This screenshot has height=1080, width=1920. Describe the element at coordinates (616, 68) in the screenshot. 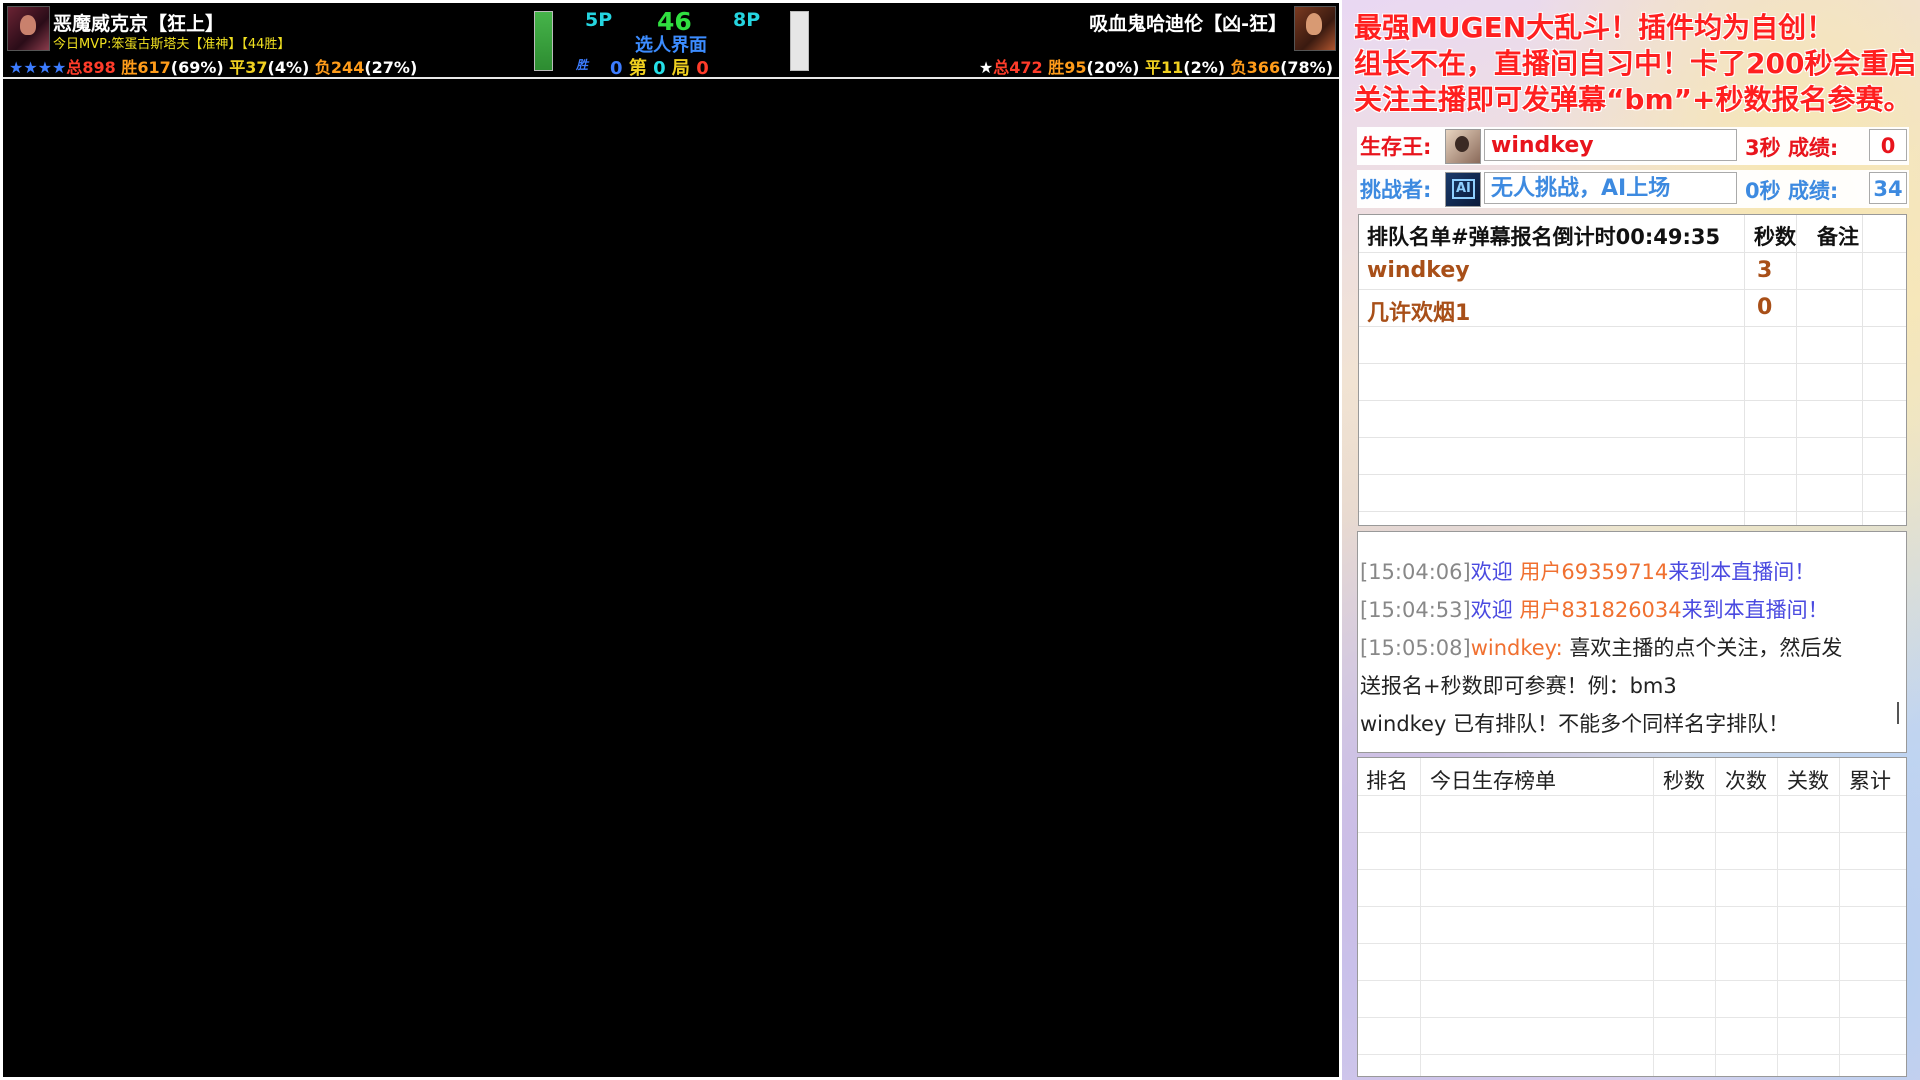

I see `left-wins: 0` at that location.